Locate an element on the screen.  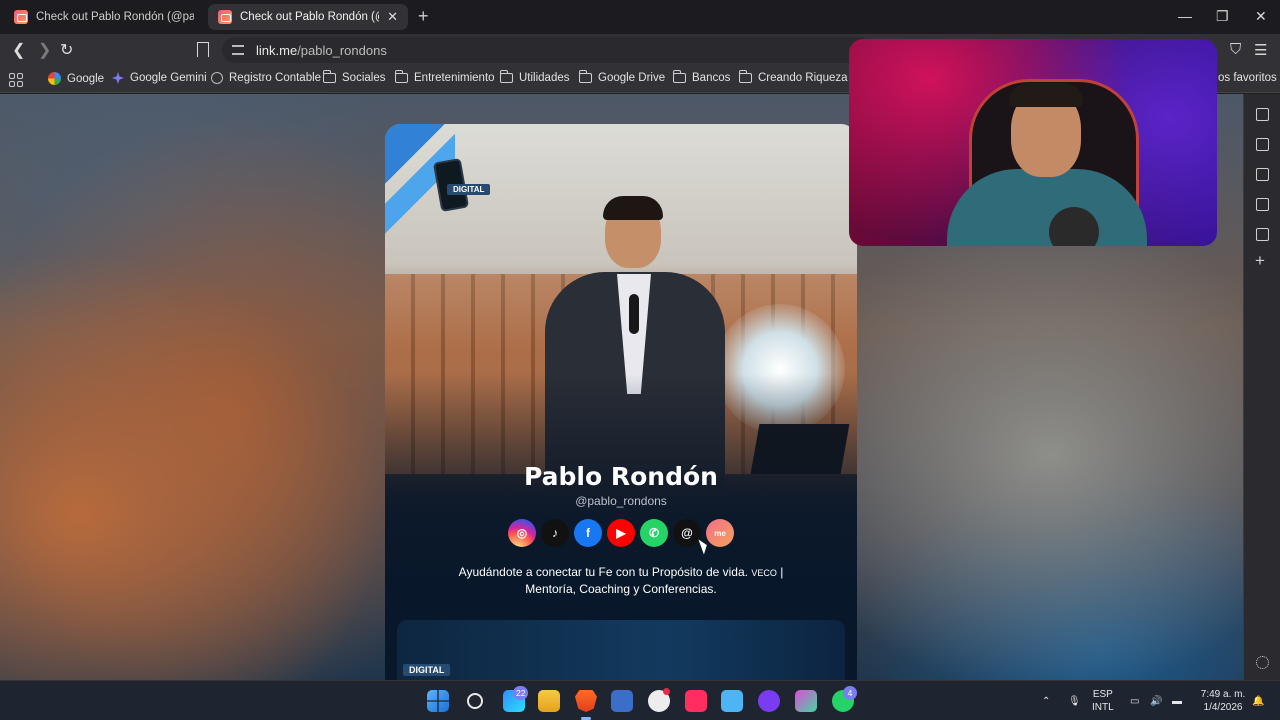
close-tab-icon: ✕ is located at coordinates (392, 17).